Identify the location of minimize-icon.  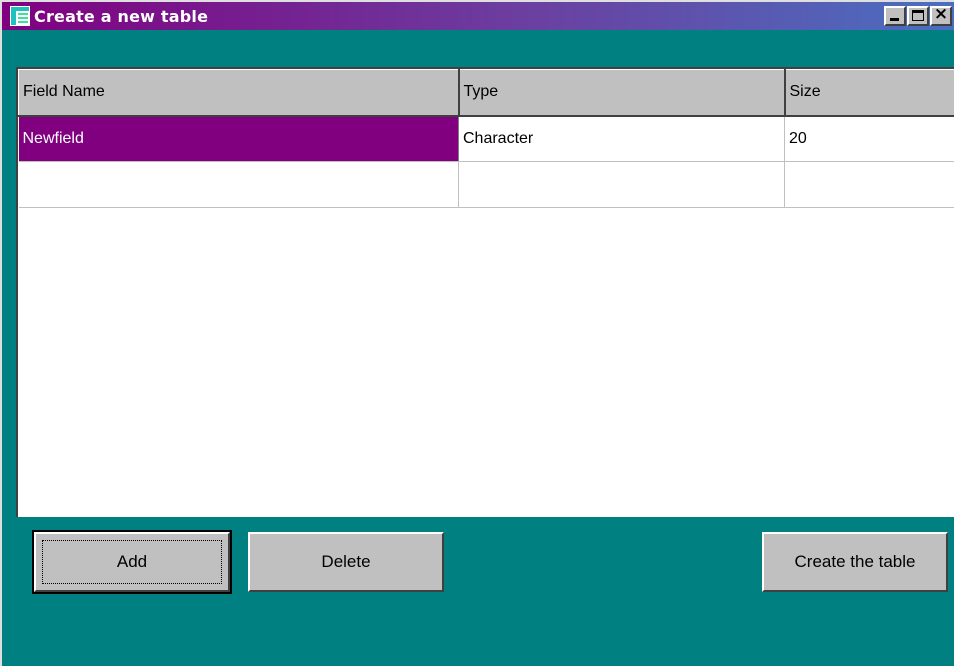
(894, 19).